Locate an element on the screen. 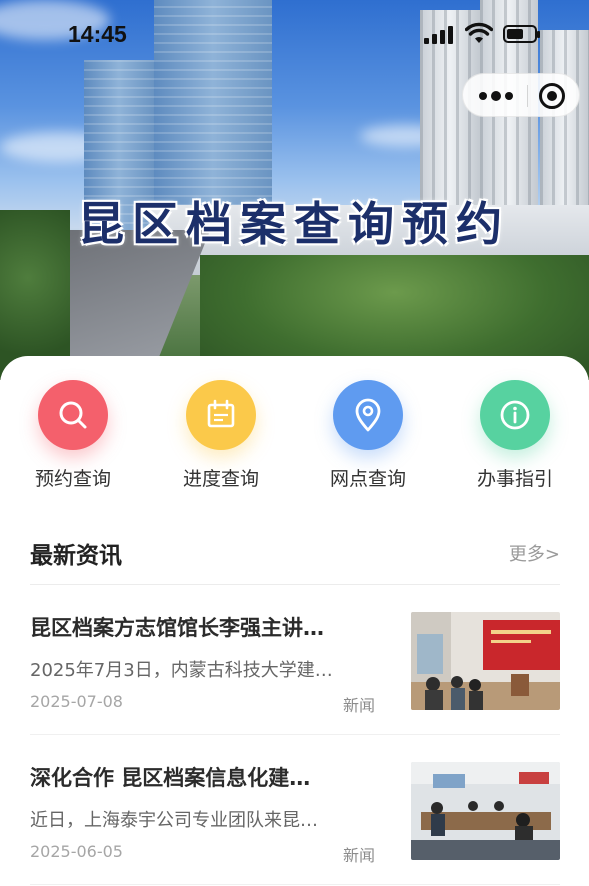 This screenshot has width=589, height=886. news-item-date: 2025-06-05 is located at coordinates (76, 851).